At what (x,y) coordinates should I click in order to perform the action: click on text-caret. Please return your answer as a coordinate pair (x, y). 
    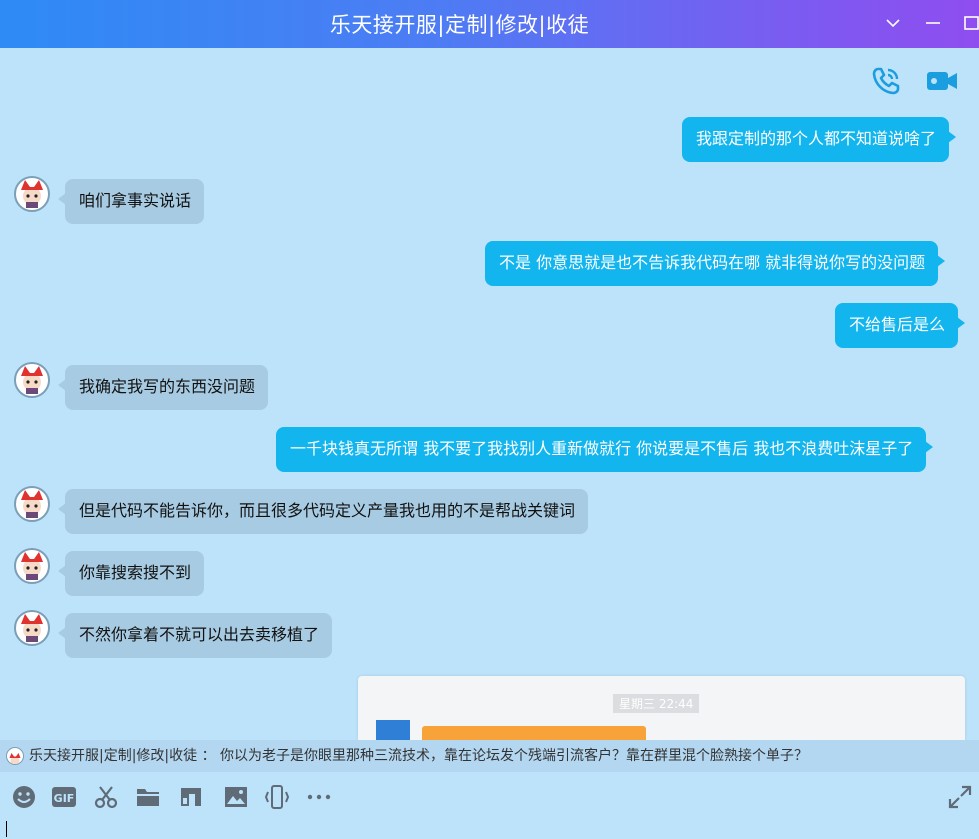
    Looking at the image, I should click on (6, 829).